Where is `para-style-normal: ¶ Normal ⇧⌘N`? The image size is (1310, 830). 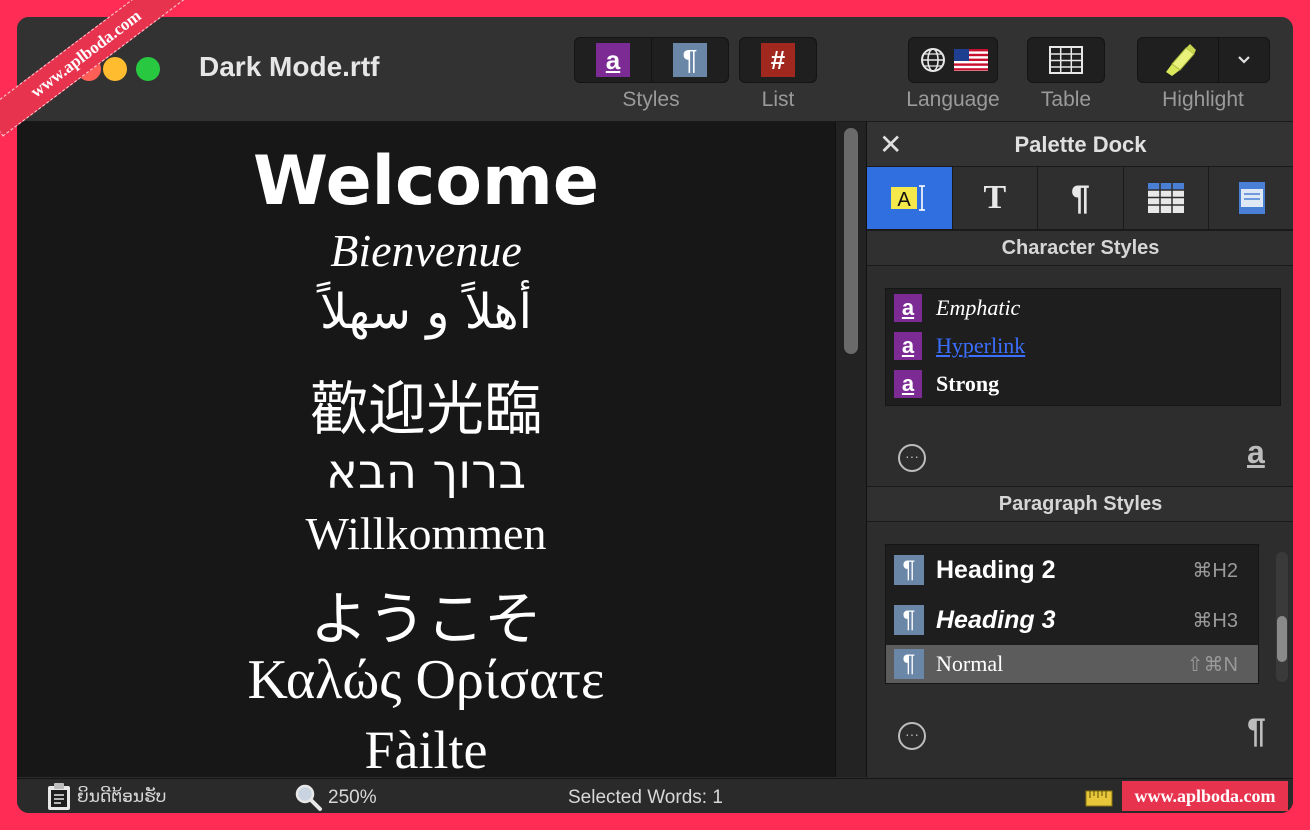
para-style-normal: ¶ Normal ⇧⌘N is located at coordinates (1072, 664).